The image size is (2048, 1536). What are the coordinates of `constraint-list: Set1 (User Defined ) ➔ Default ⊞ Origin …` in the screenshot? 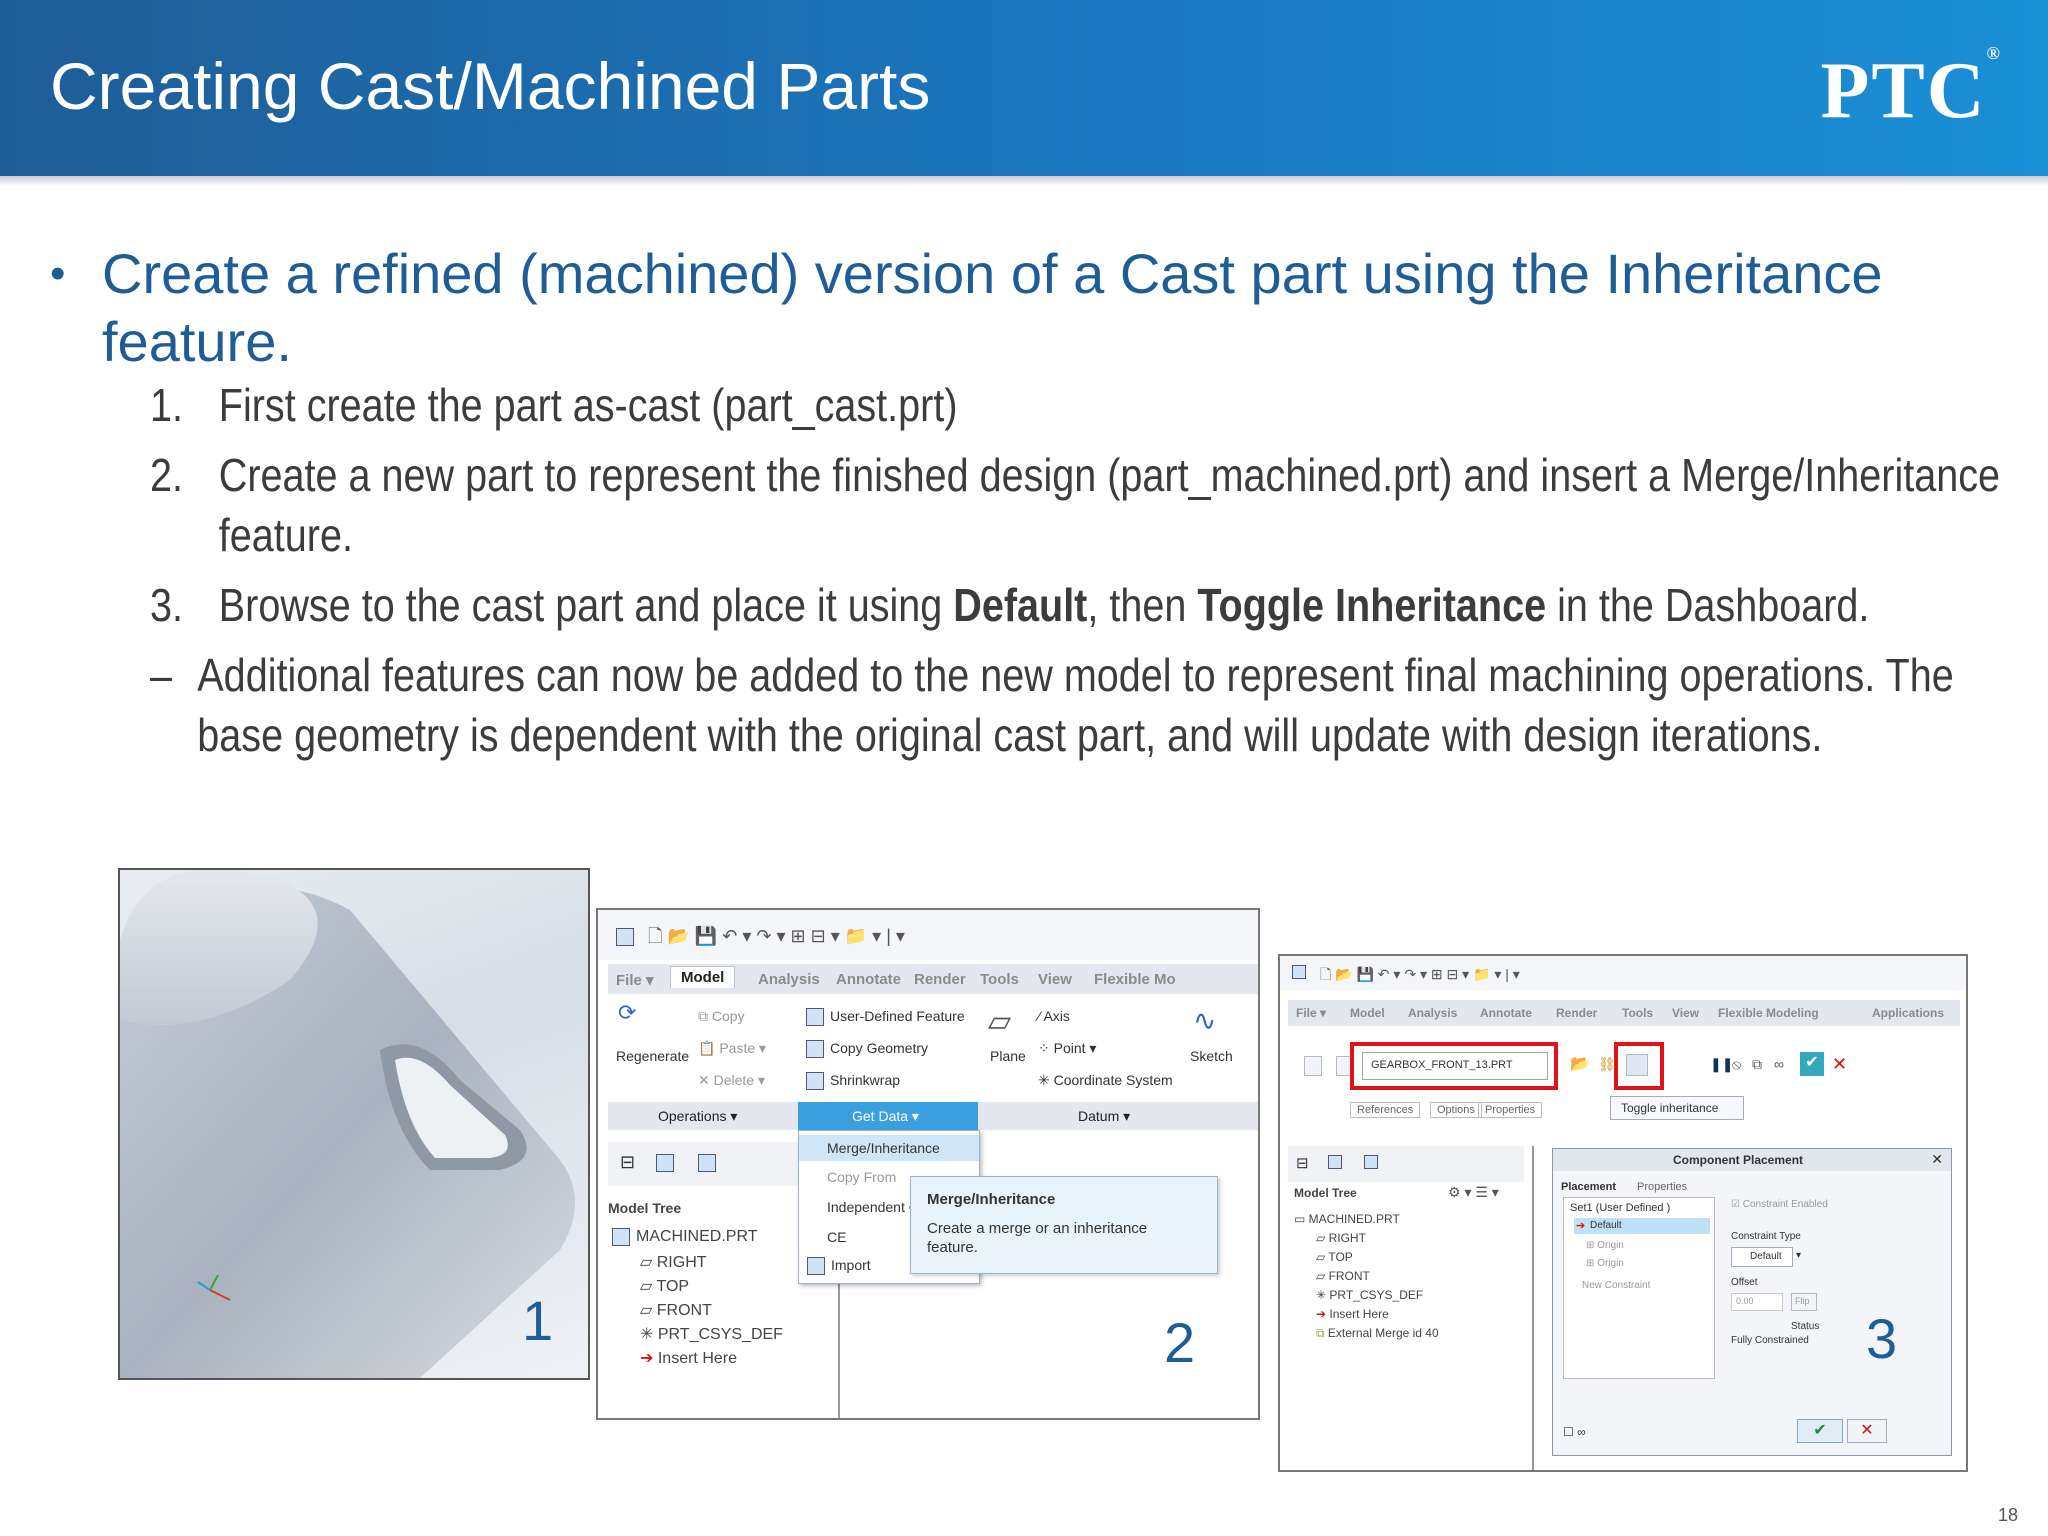 It's located at (1639, 1288).